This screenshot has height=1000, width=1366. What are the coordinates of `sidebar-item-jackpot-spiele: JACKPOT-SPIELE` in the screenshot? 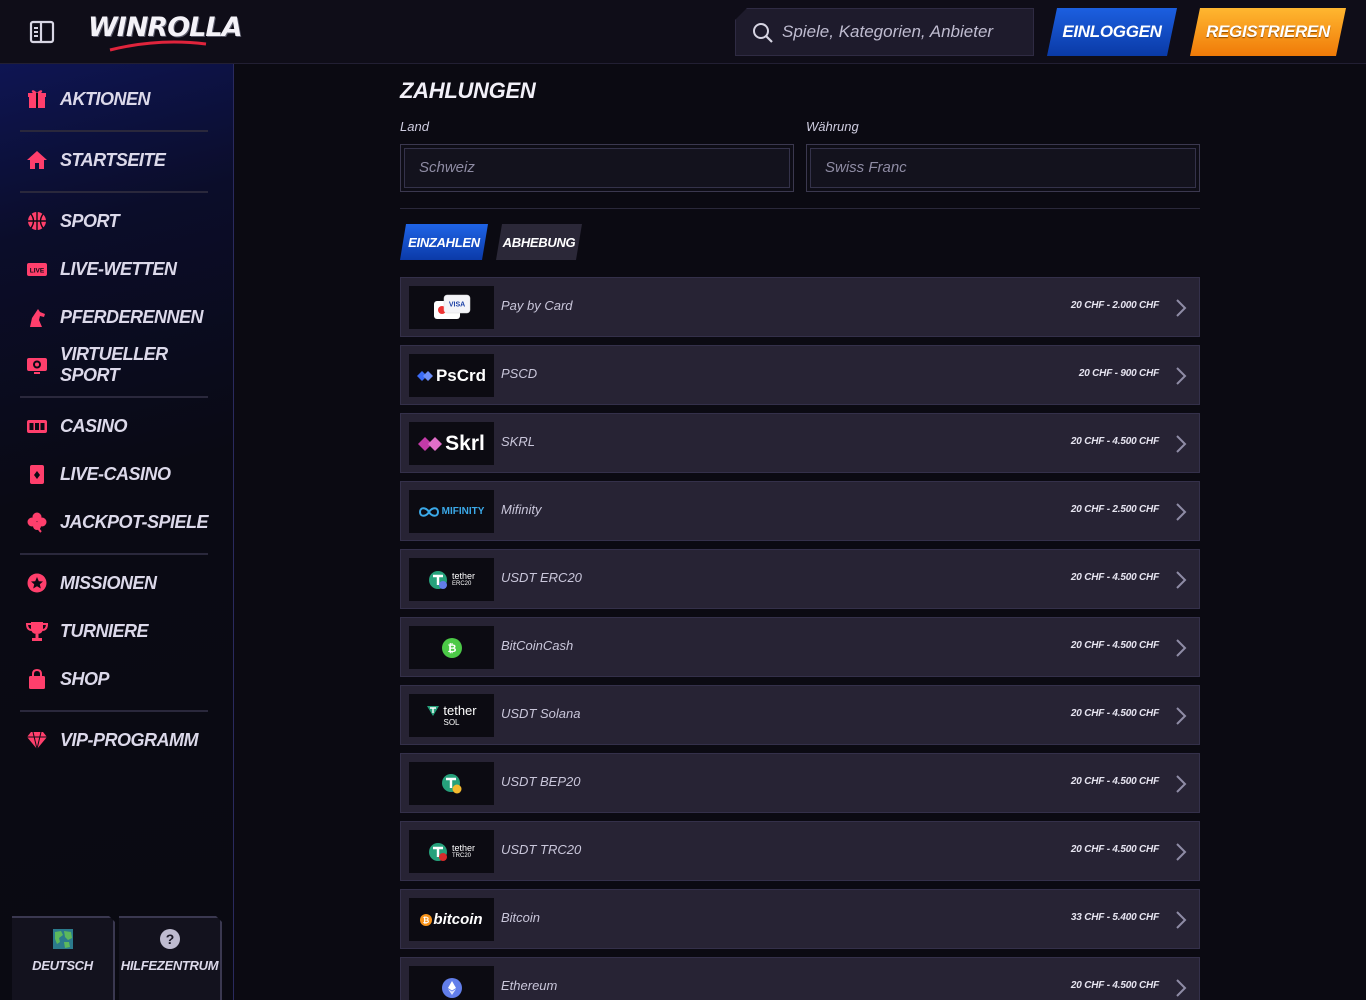 It's located at (121, 522).